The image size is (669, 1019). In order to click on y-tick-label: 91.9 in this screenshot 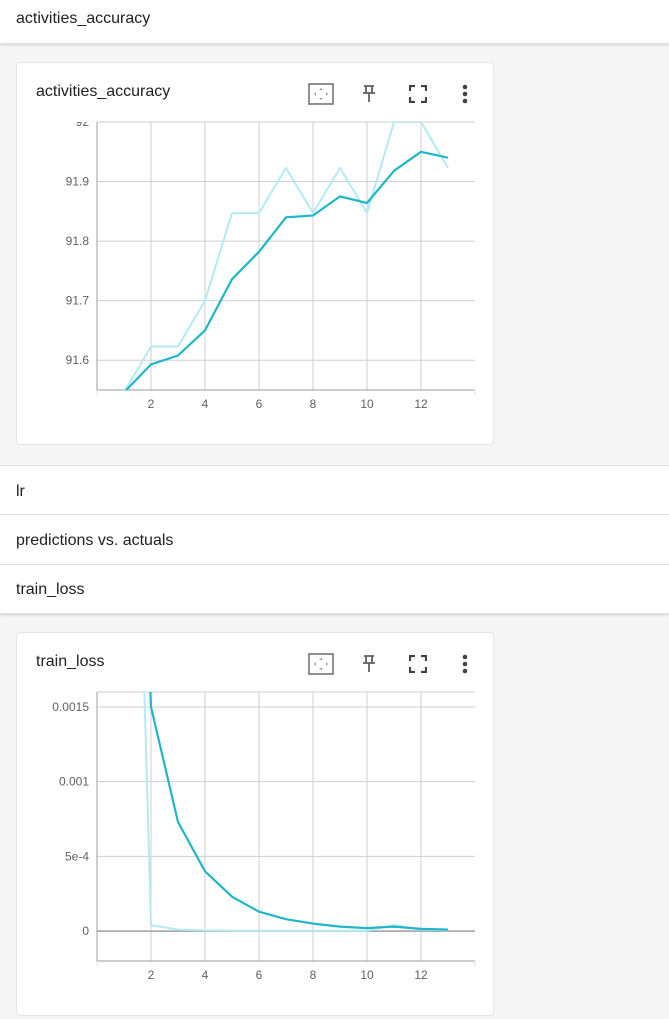, I will do `click(78, 182)`.